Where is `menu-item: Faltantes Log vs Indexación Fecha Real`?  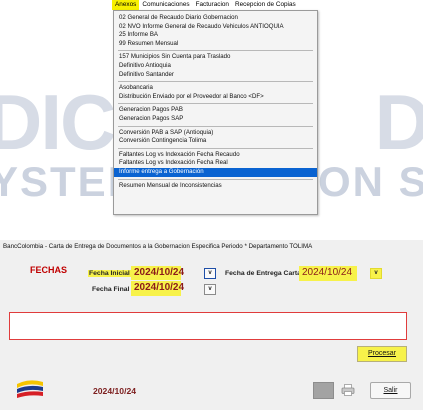 menu-item: Faltantes Log vs Indexación Fecha Real is located at coordinates (215, 163).